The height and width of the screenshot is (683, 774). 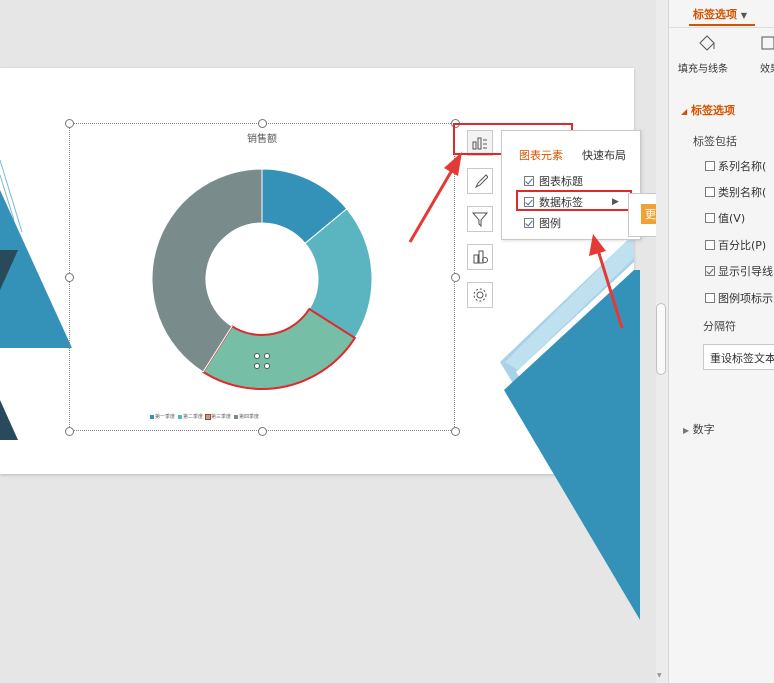 I want to click on option-percentage: 百分比(P), so click(x=735, y=245).